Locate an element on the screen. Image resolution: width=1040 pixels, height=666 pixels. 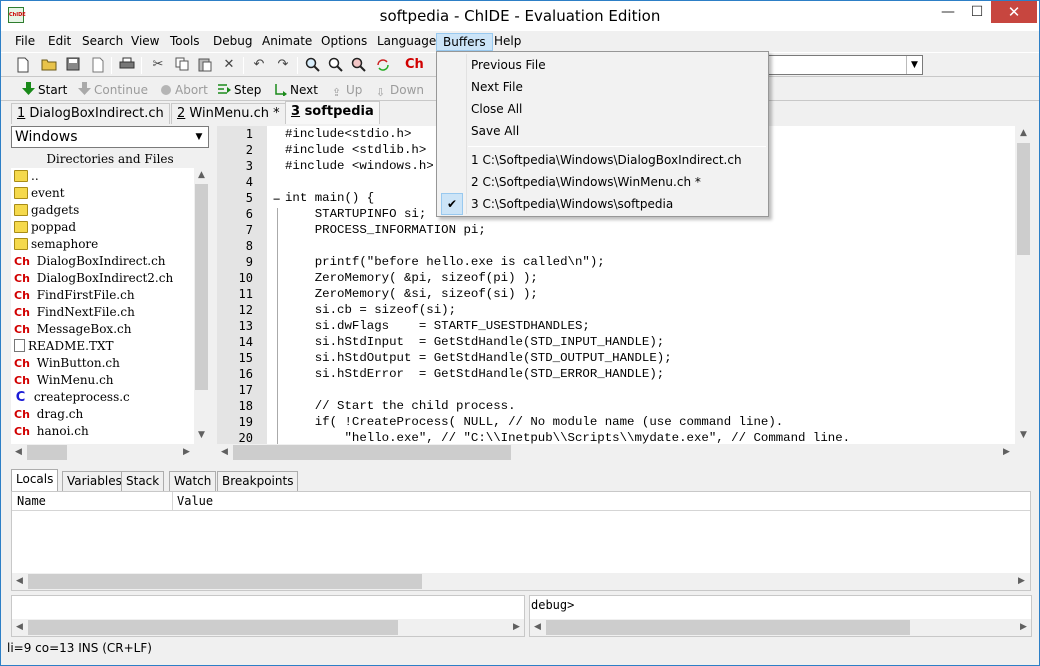
copy-icon is located at coordinates (182, 65).